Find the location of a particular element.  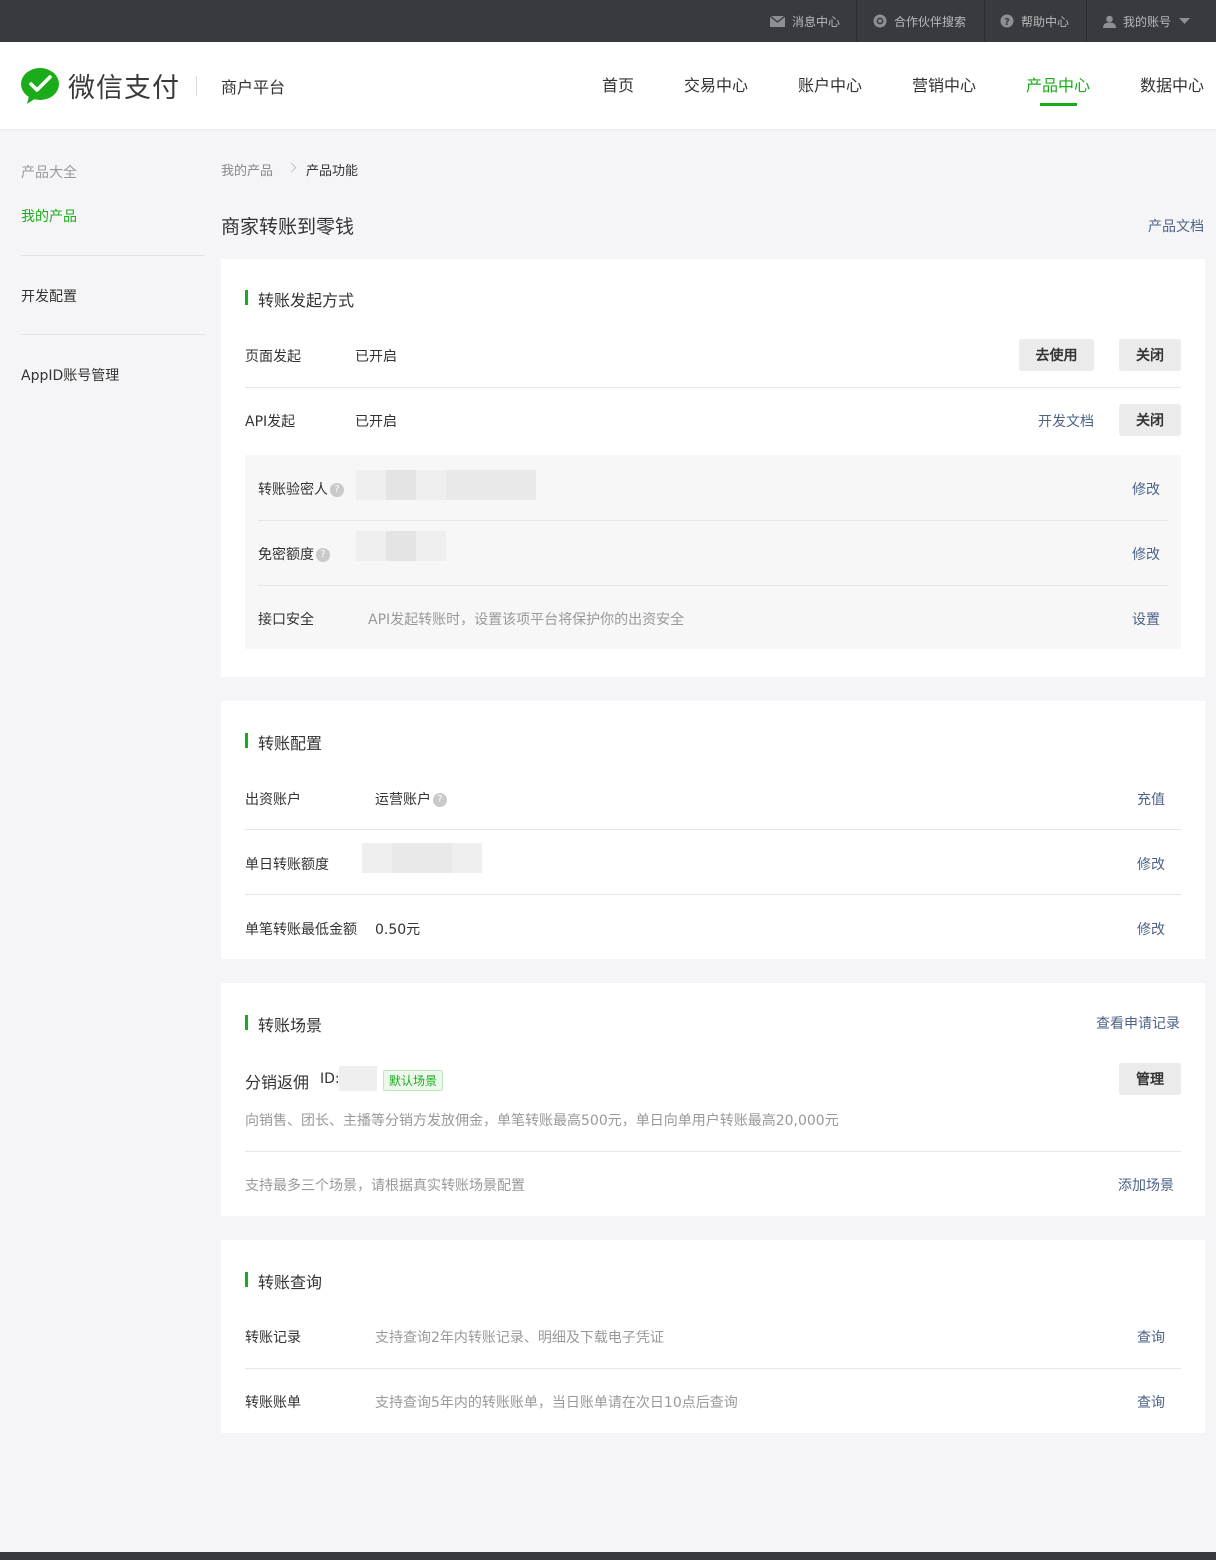

section-title: 转账查询 is located at coordinates (283, 1281).